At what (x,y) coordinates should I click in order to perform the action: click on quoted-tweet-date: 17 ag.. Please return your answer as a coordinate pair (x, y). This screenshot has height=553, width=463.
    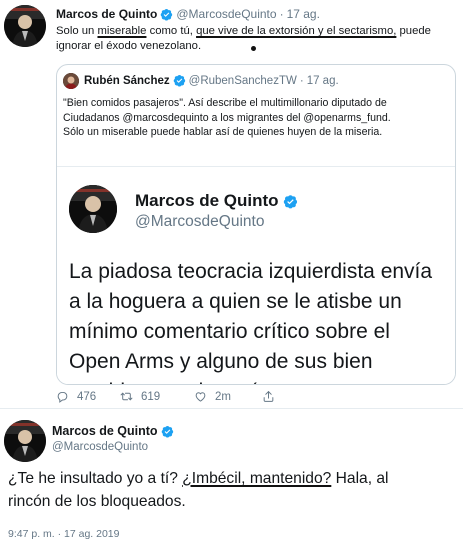
    Looking at the image, I should click on (323, 81).